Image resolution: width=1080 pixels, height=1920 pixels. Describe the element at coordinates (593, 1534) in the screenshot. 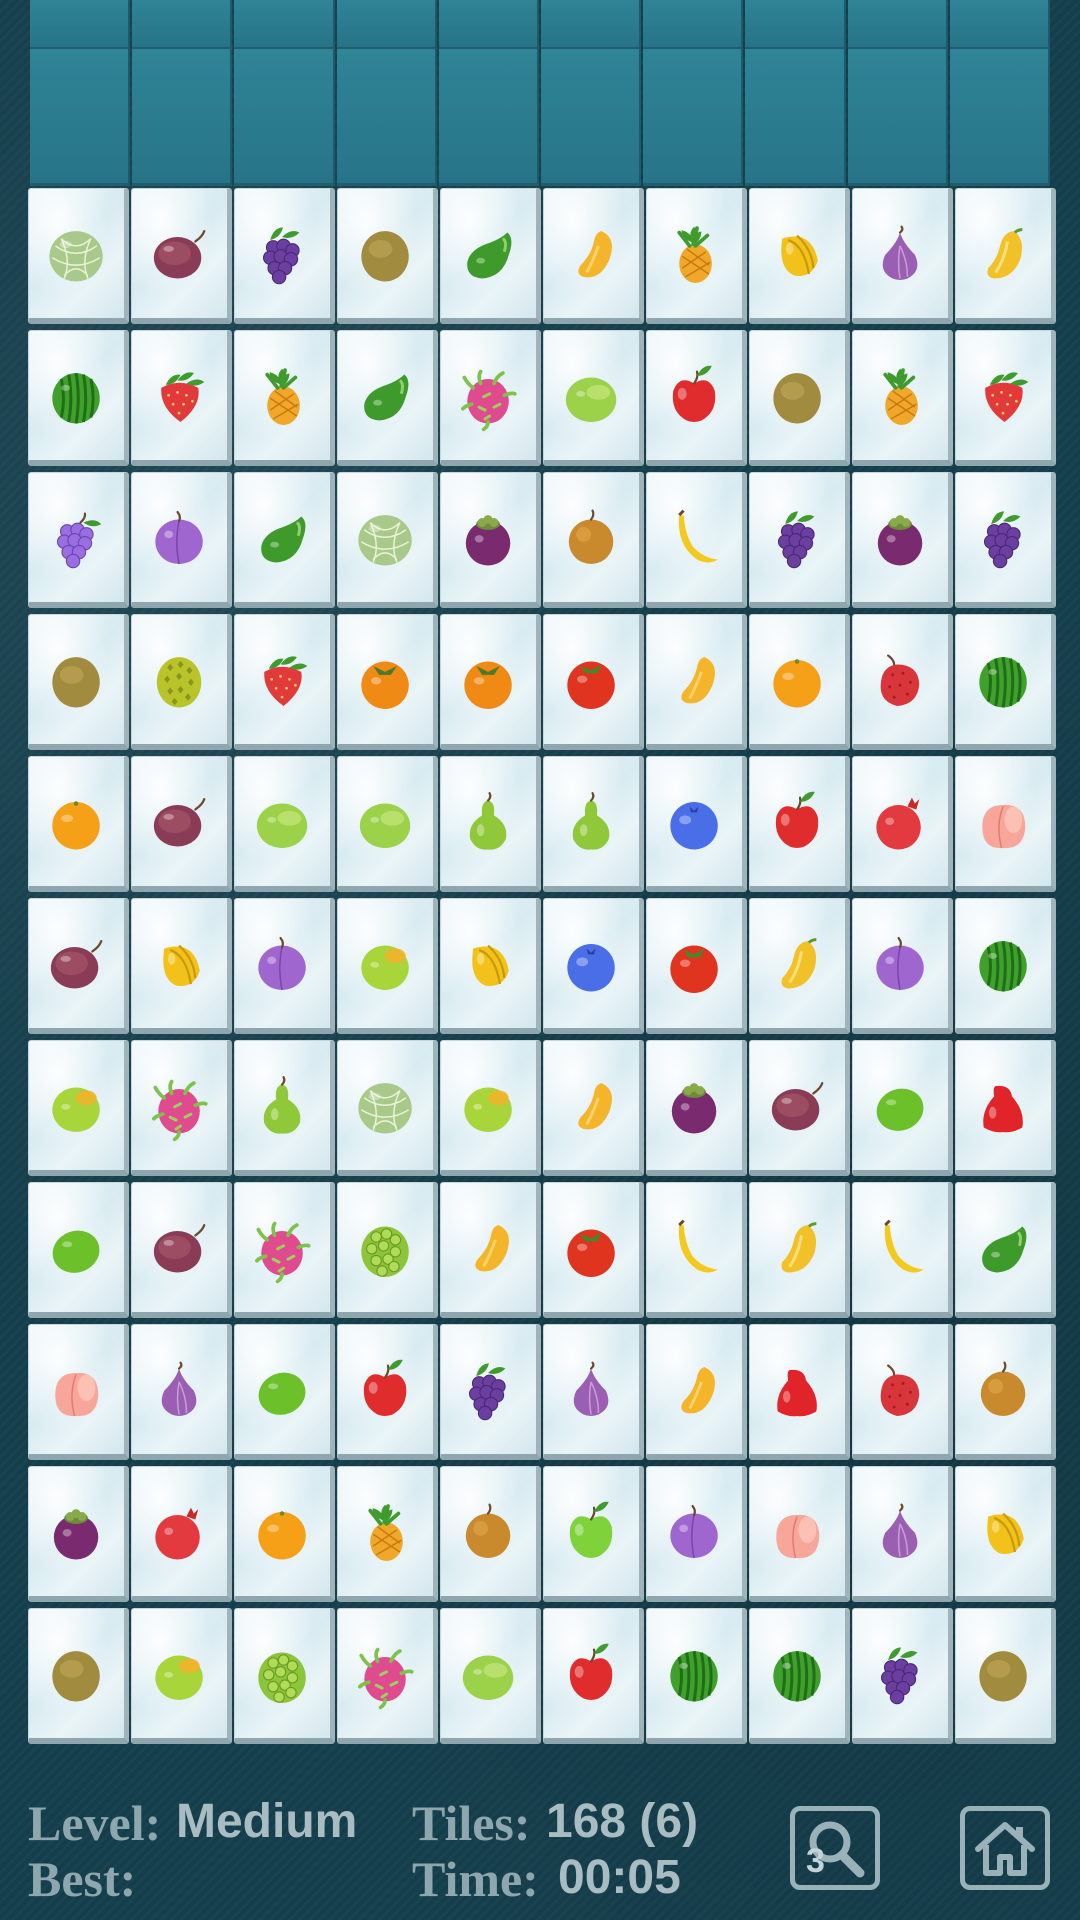

I see `tile-greenapple` at that location.